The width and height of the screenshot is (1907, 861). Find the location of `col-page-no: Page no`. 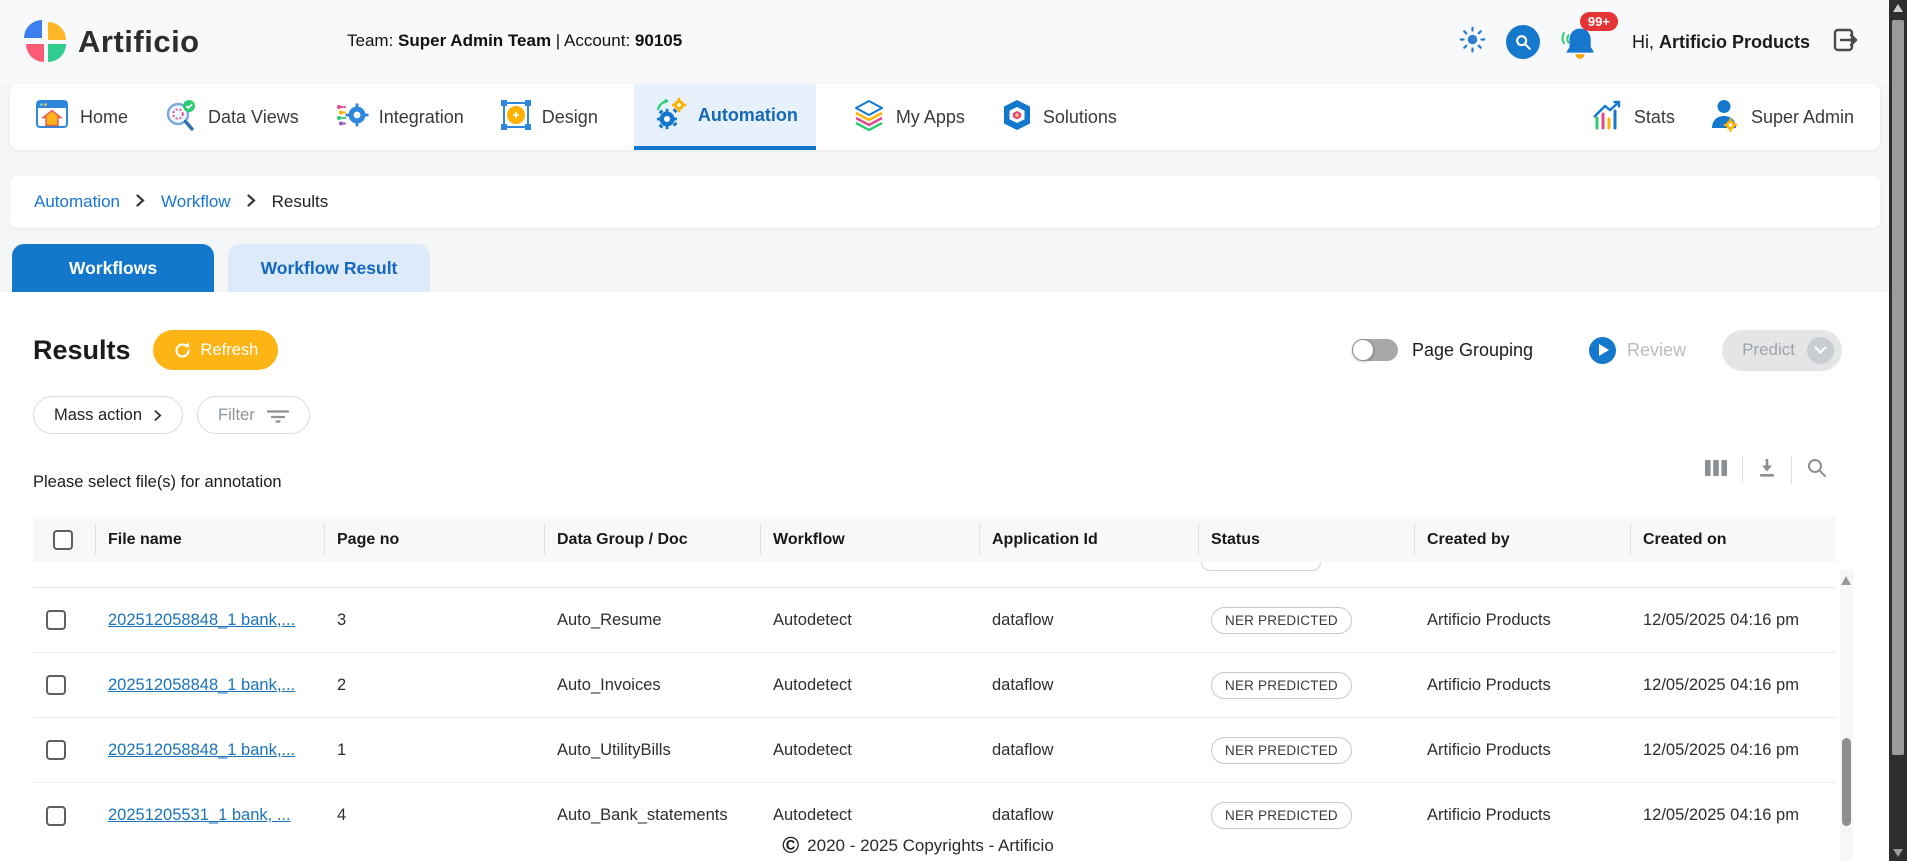

col-page-no: Page no is located at coordinates (434, 539).